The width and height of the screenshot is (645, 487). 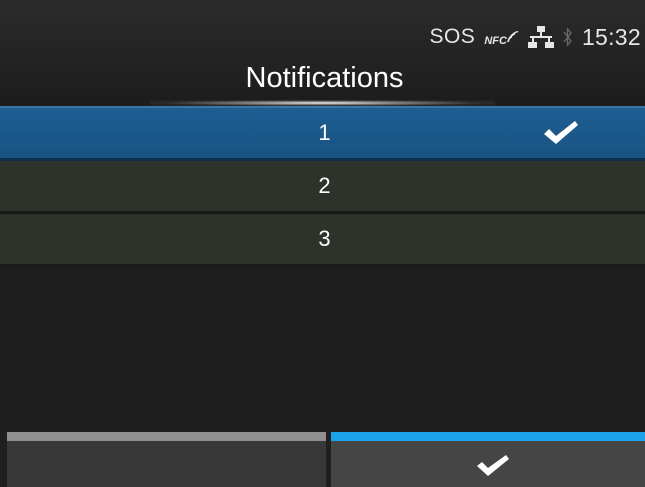 I want to click on list-item-2: 2, so click(x=322, y=187).